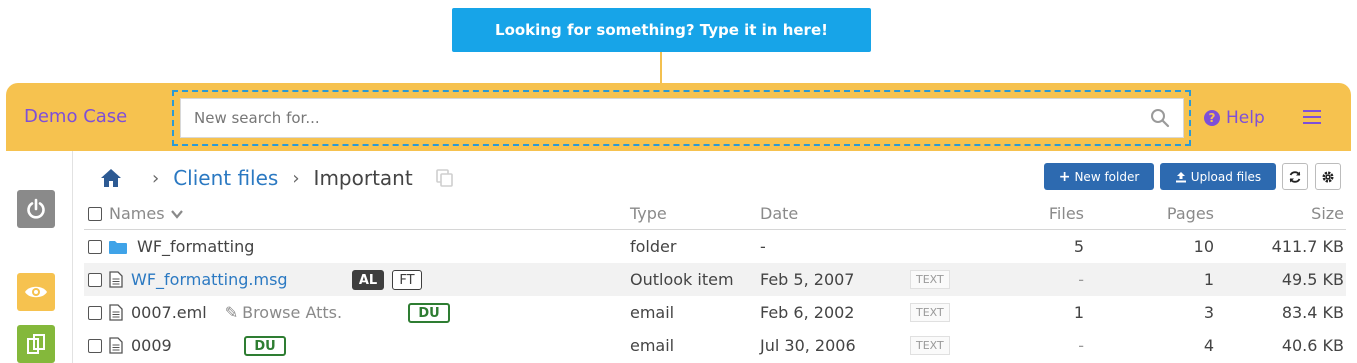  I want to click on name-cell: 0009, so click(130, 345).